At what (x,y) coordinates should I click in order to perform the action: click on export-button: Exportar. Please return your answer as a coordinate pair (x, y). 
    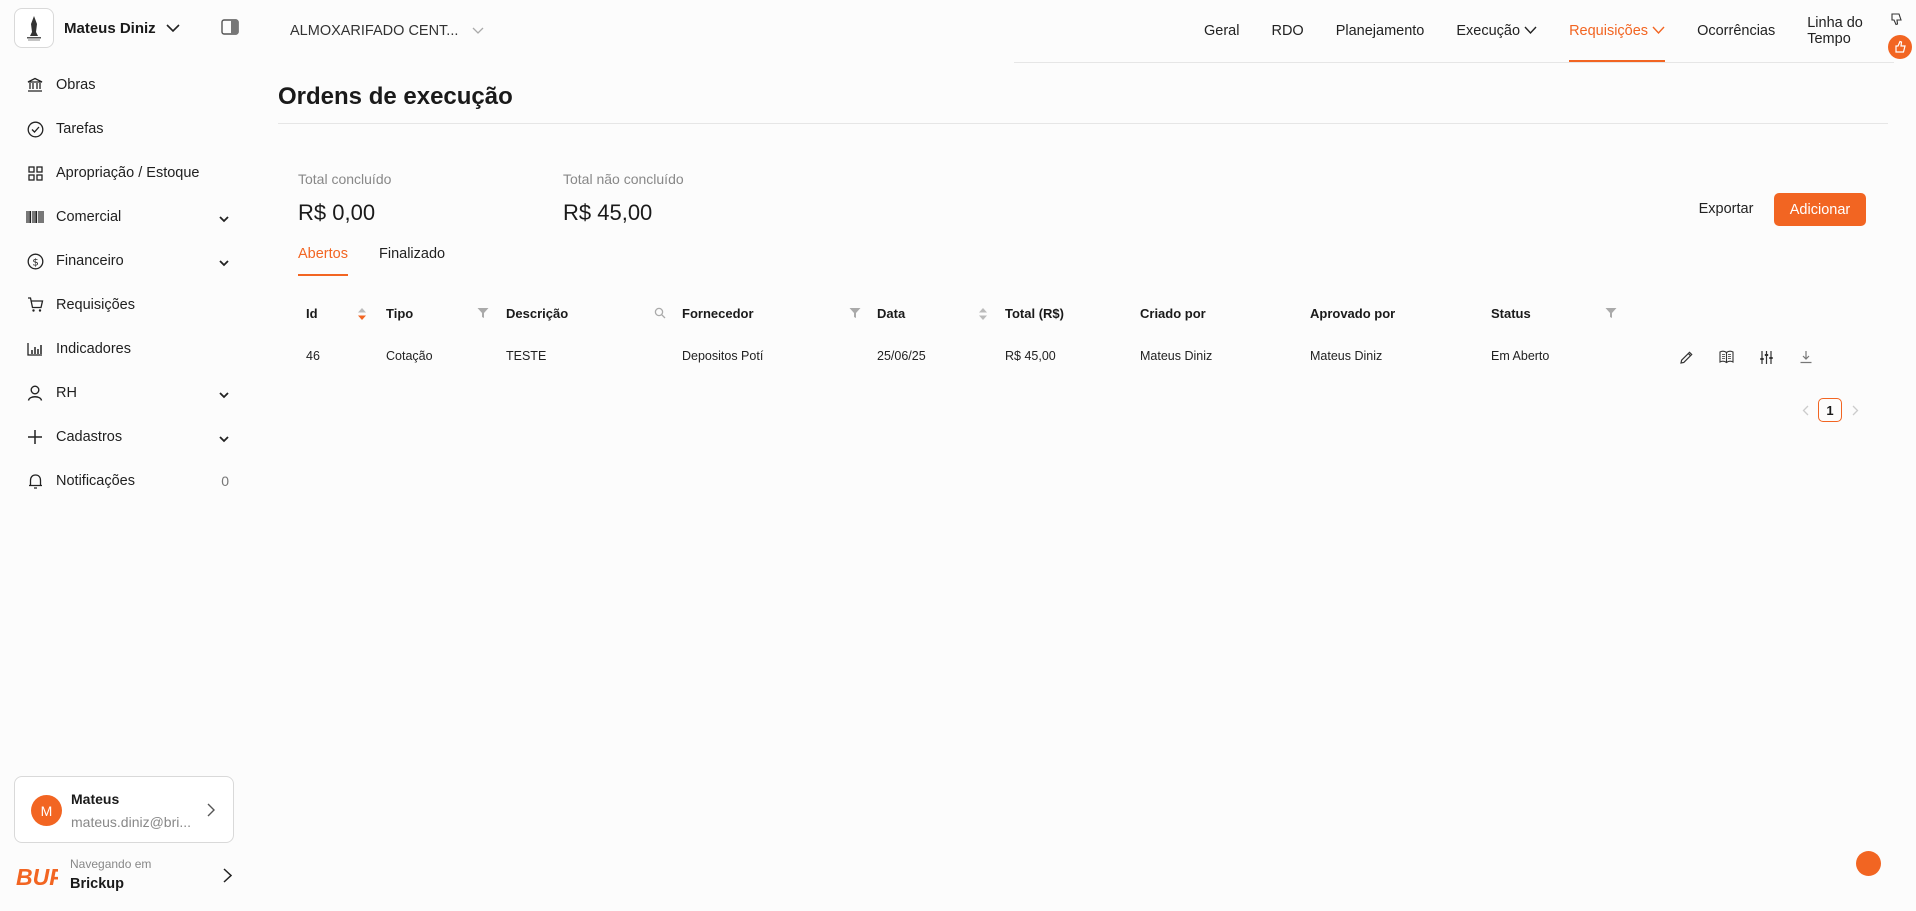
    Looking at the image, I should click on (1726, 209).